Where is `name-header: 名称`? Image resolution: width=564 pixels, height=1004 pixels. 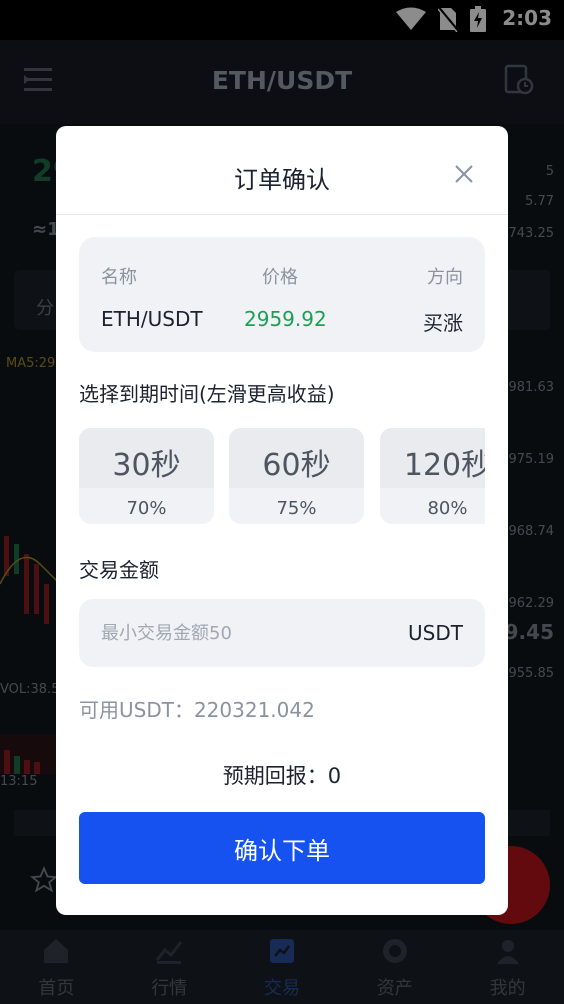 name-header: 名称 is located at coordinates (119, 277).